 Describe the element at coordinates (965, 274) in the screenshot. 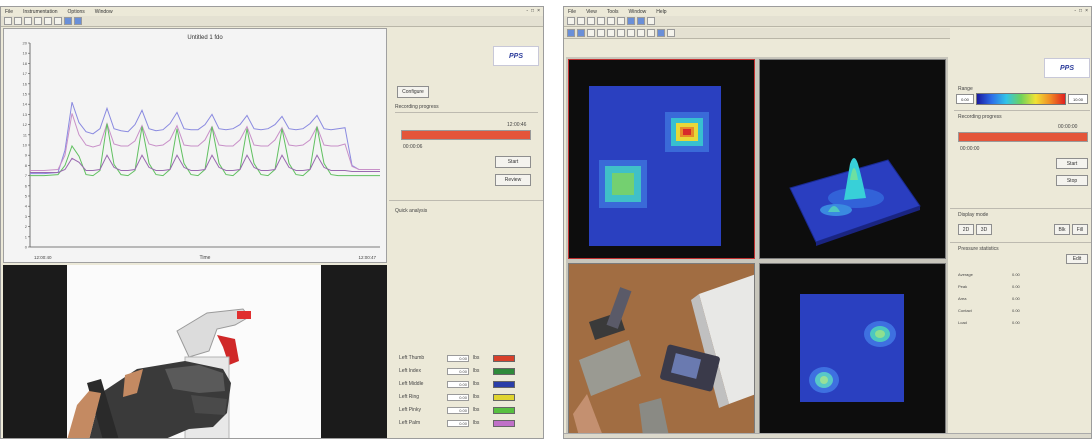

I see `stat-label: Average` at that location.